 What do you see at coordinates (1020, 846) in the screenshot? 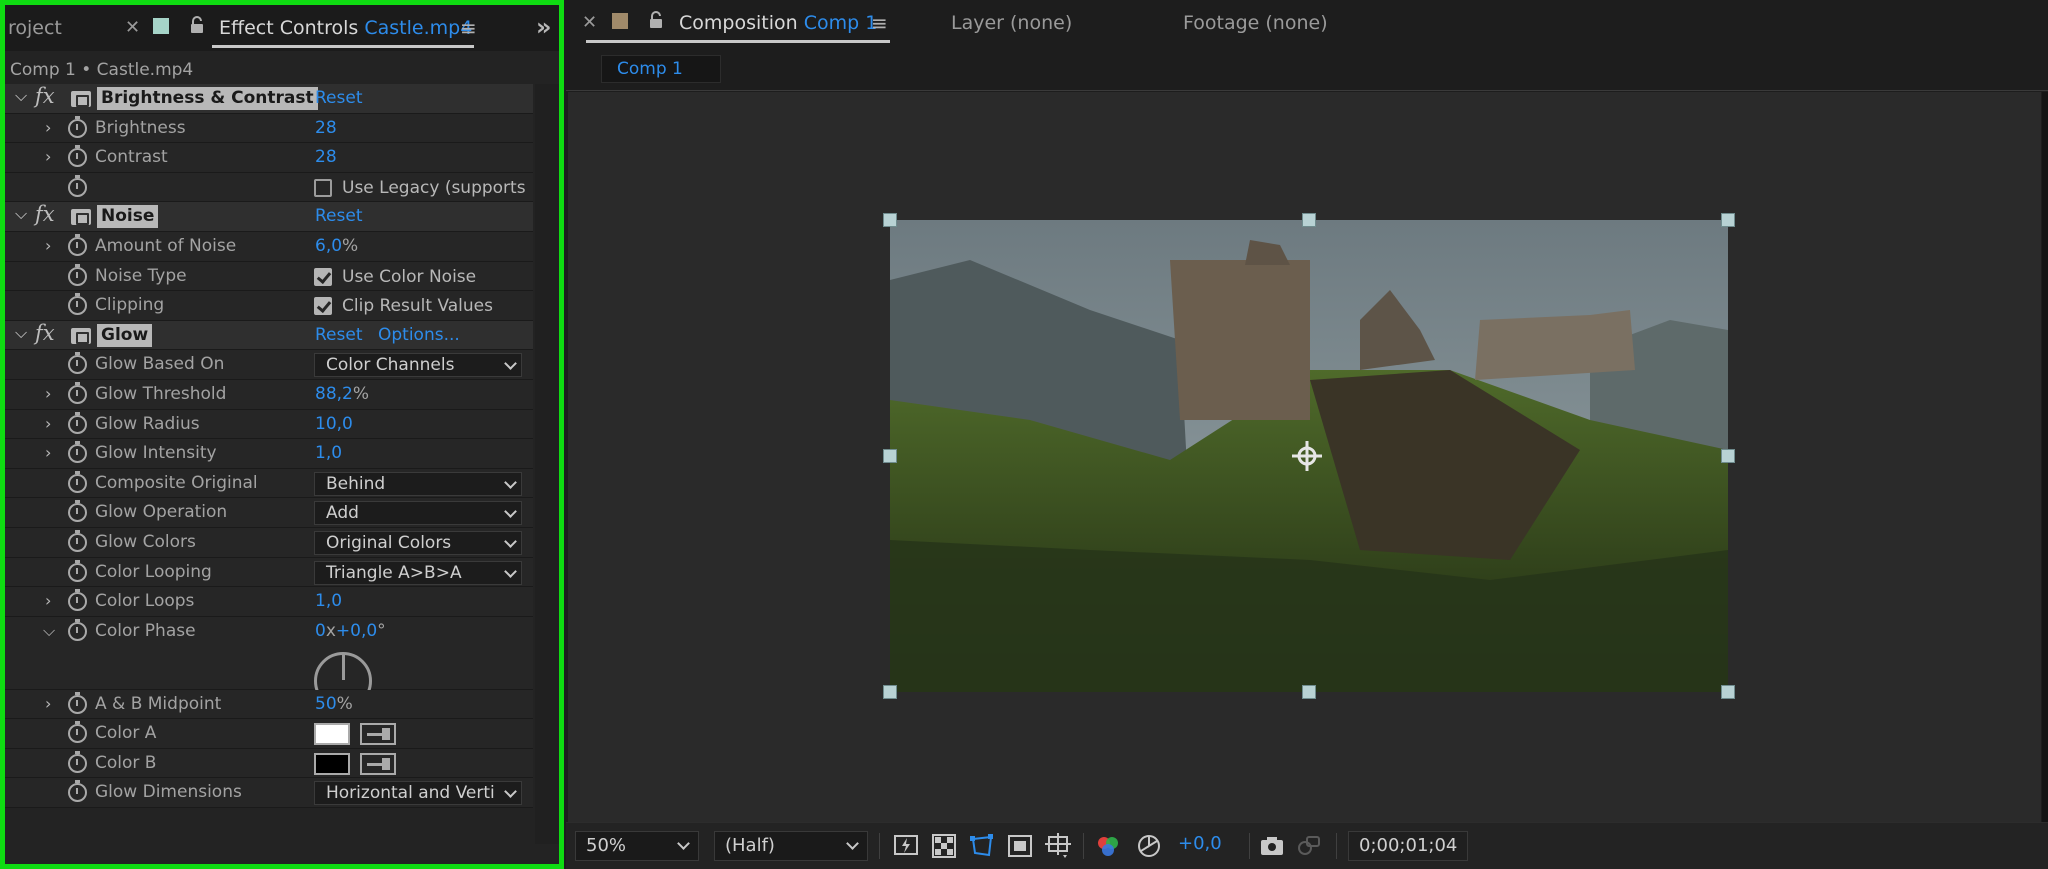
I see `region-of-interest-icon` at bounding box center [1020, 846].